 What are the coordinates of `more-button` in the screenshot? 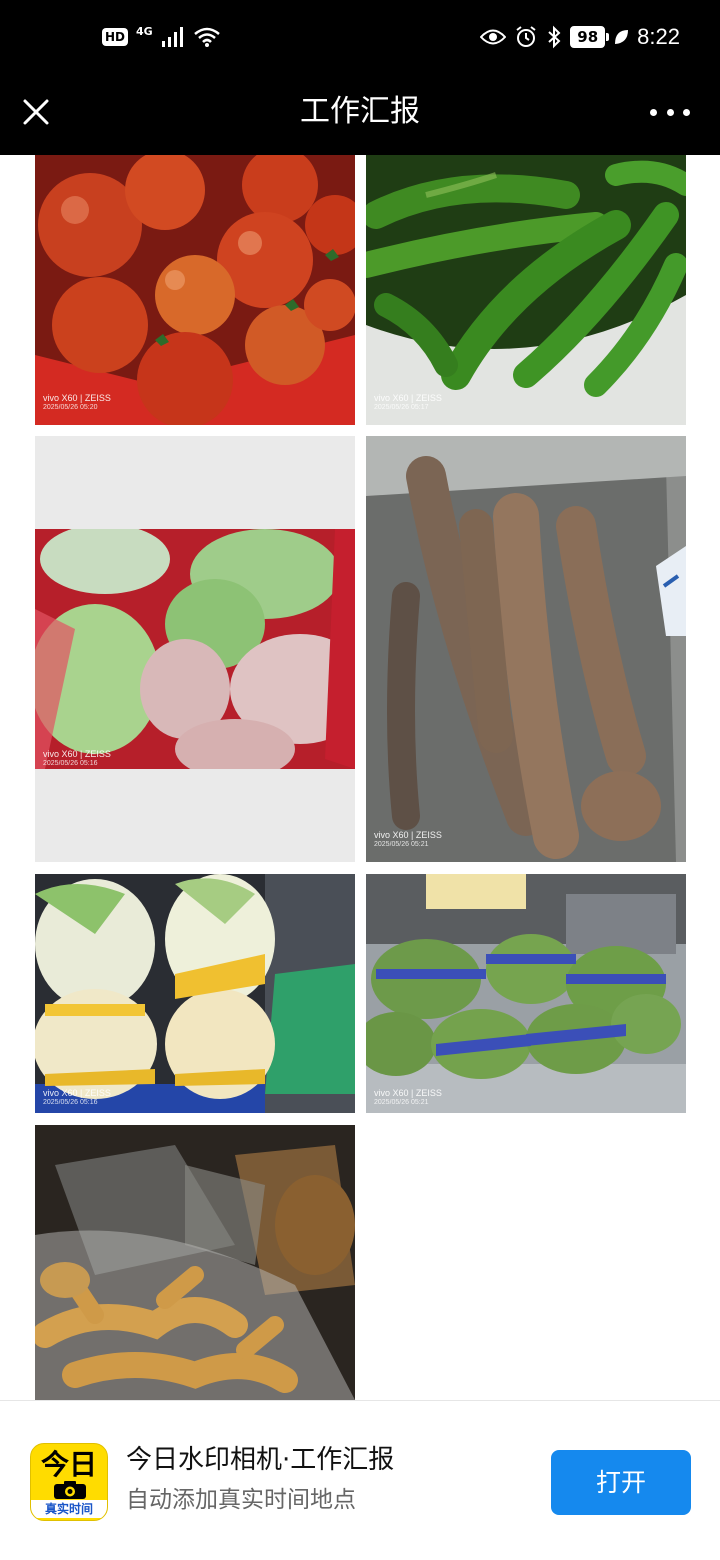 It's located at (670, 112).